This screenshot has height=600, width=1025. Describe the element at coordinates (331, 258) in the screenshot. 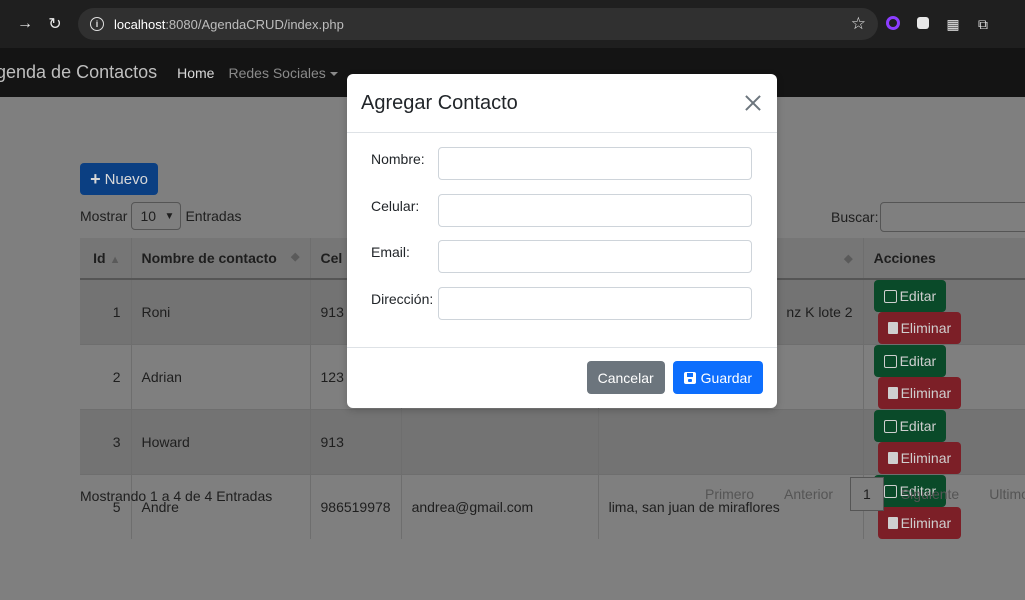

I see `column-header-cel-label: Cel` at that location.